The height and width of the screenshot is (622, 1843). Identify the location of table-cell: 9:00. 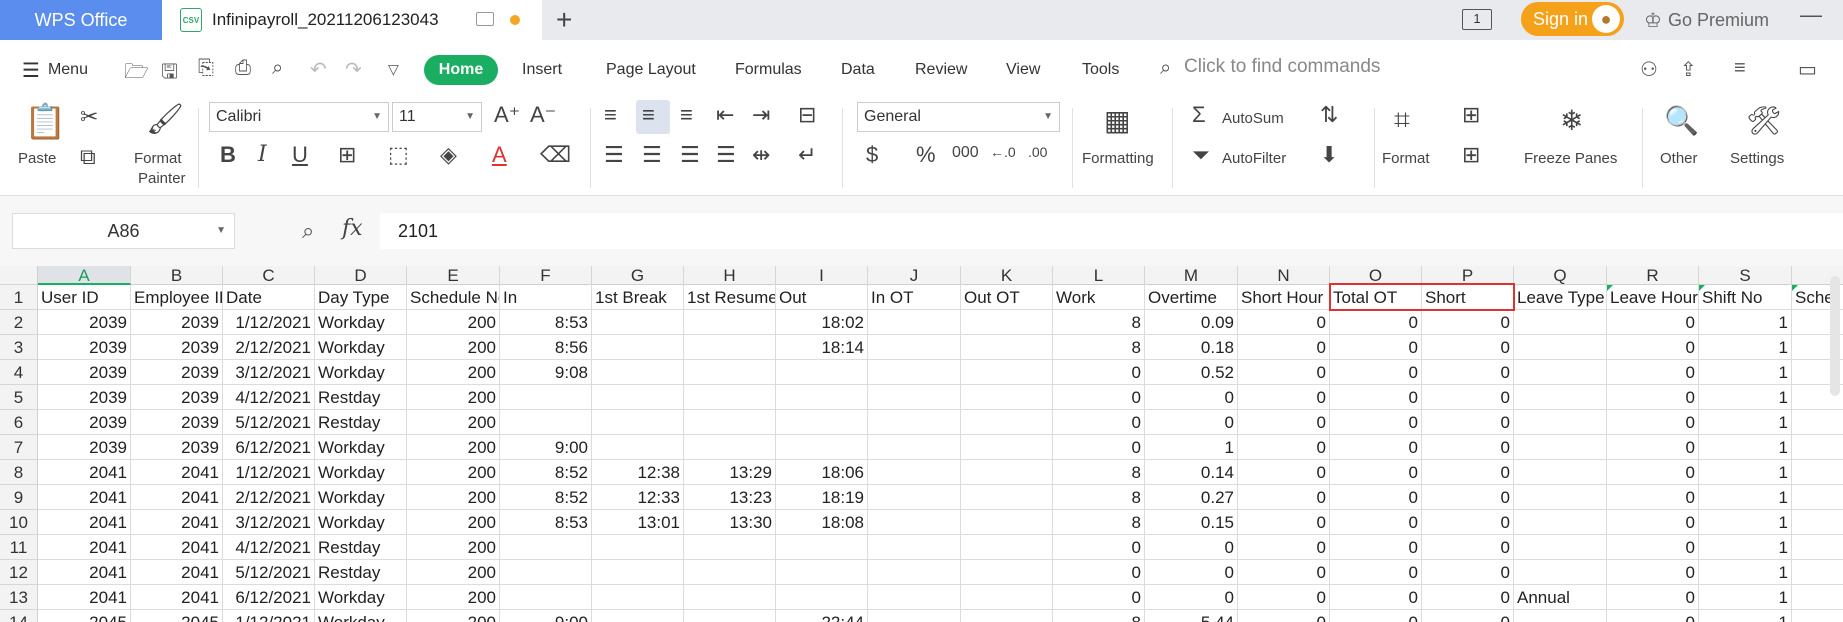
(546, 447).